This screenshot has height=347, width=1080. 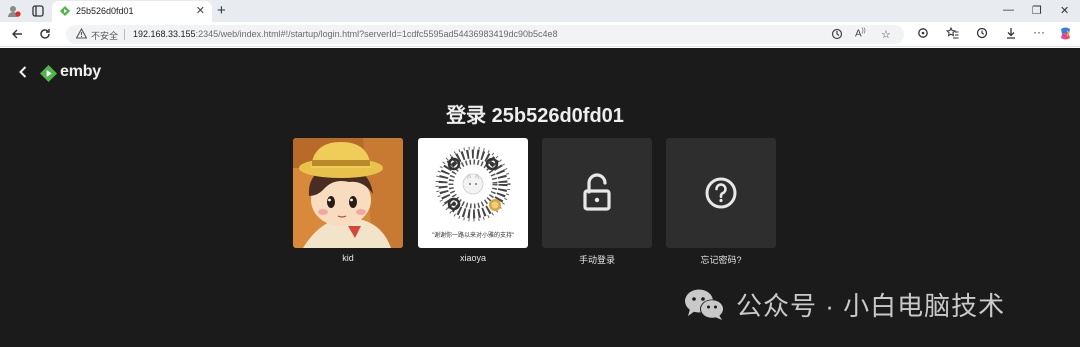 I want to click on emby-favicon-icon, so click(x=65, y=11).